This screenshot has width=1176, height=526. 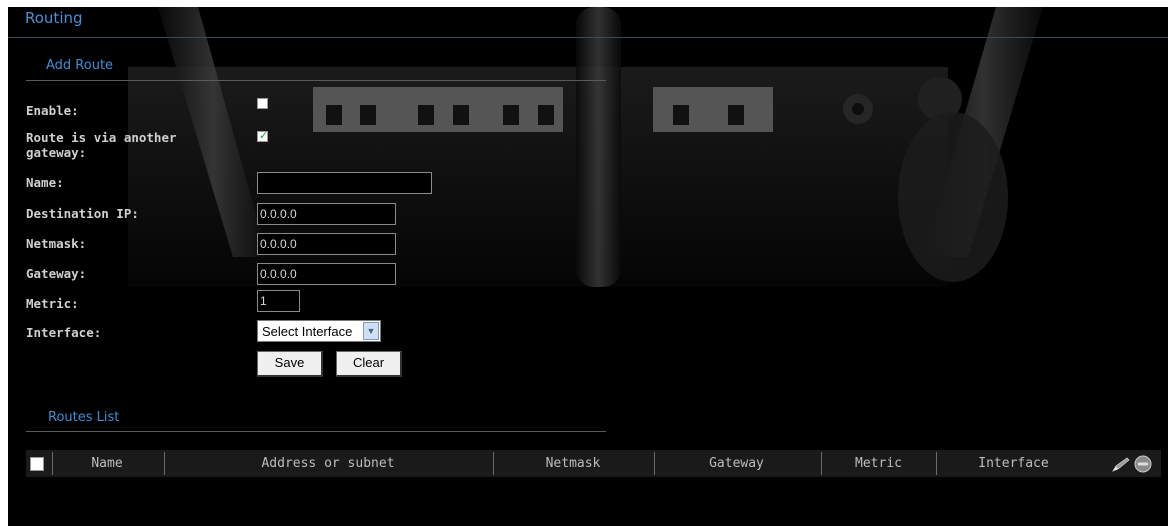 I want to click on interface-select: Select Interface ▼, so click(x=319, y=331).